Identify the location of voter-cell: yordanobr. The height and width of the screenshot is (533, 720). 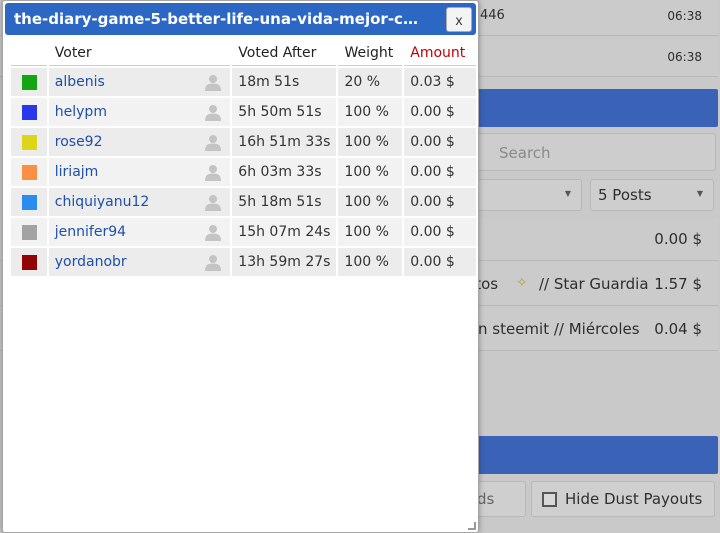
(139, 262).